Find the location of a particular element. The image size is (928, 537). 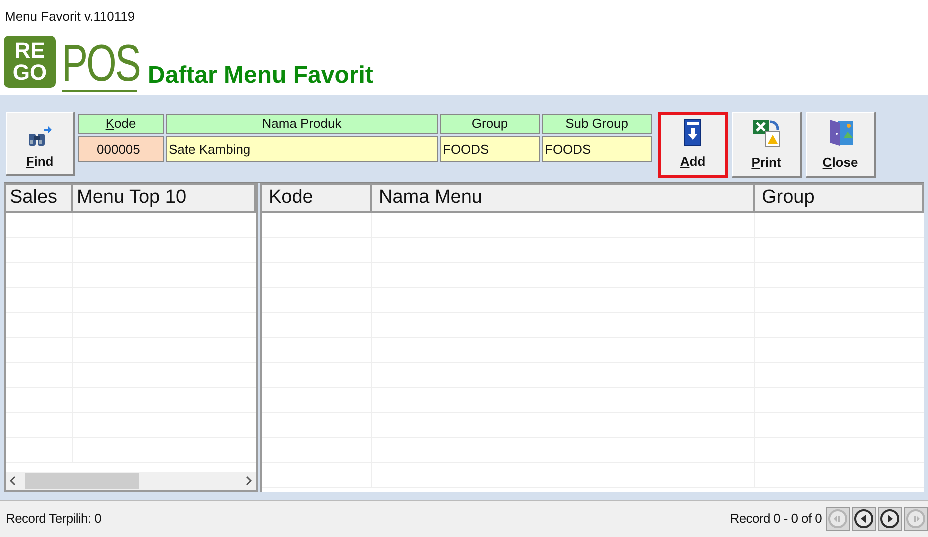

find-button: Find is located at coordinates (40, 144).